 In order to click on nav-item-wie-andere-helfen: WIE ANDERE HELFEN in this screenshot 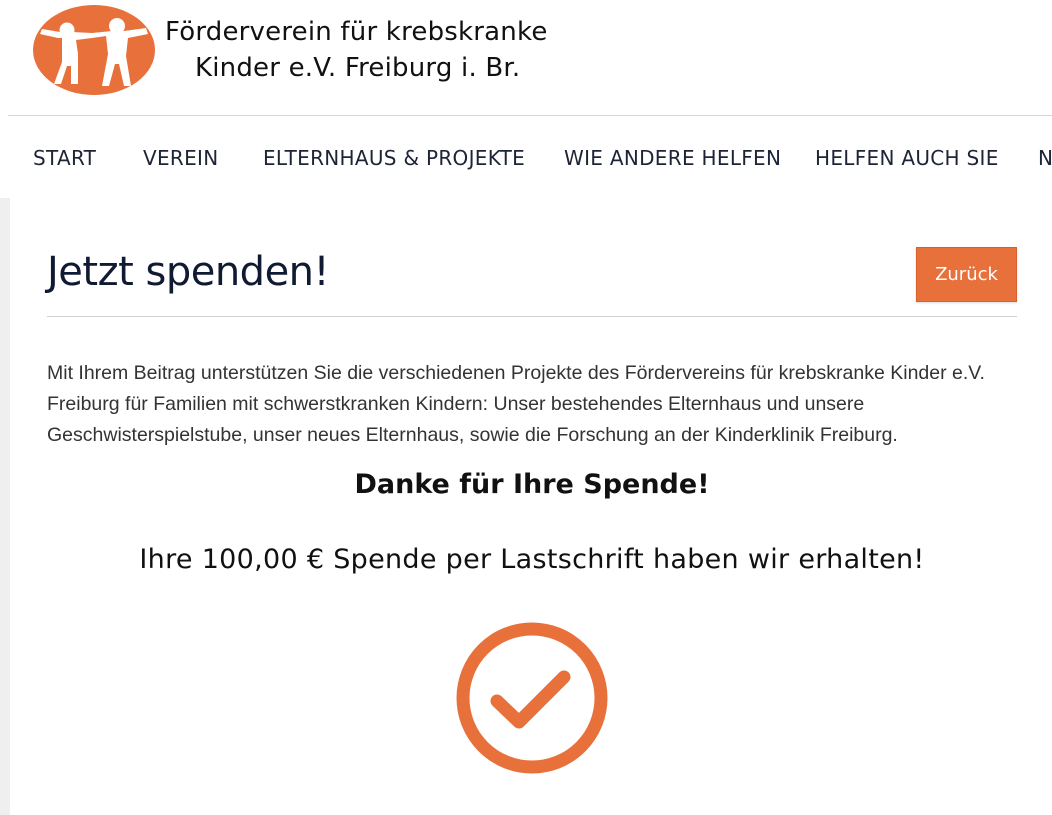, I will do `click(672, 158)`.